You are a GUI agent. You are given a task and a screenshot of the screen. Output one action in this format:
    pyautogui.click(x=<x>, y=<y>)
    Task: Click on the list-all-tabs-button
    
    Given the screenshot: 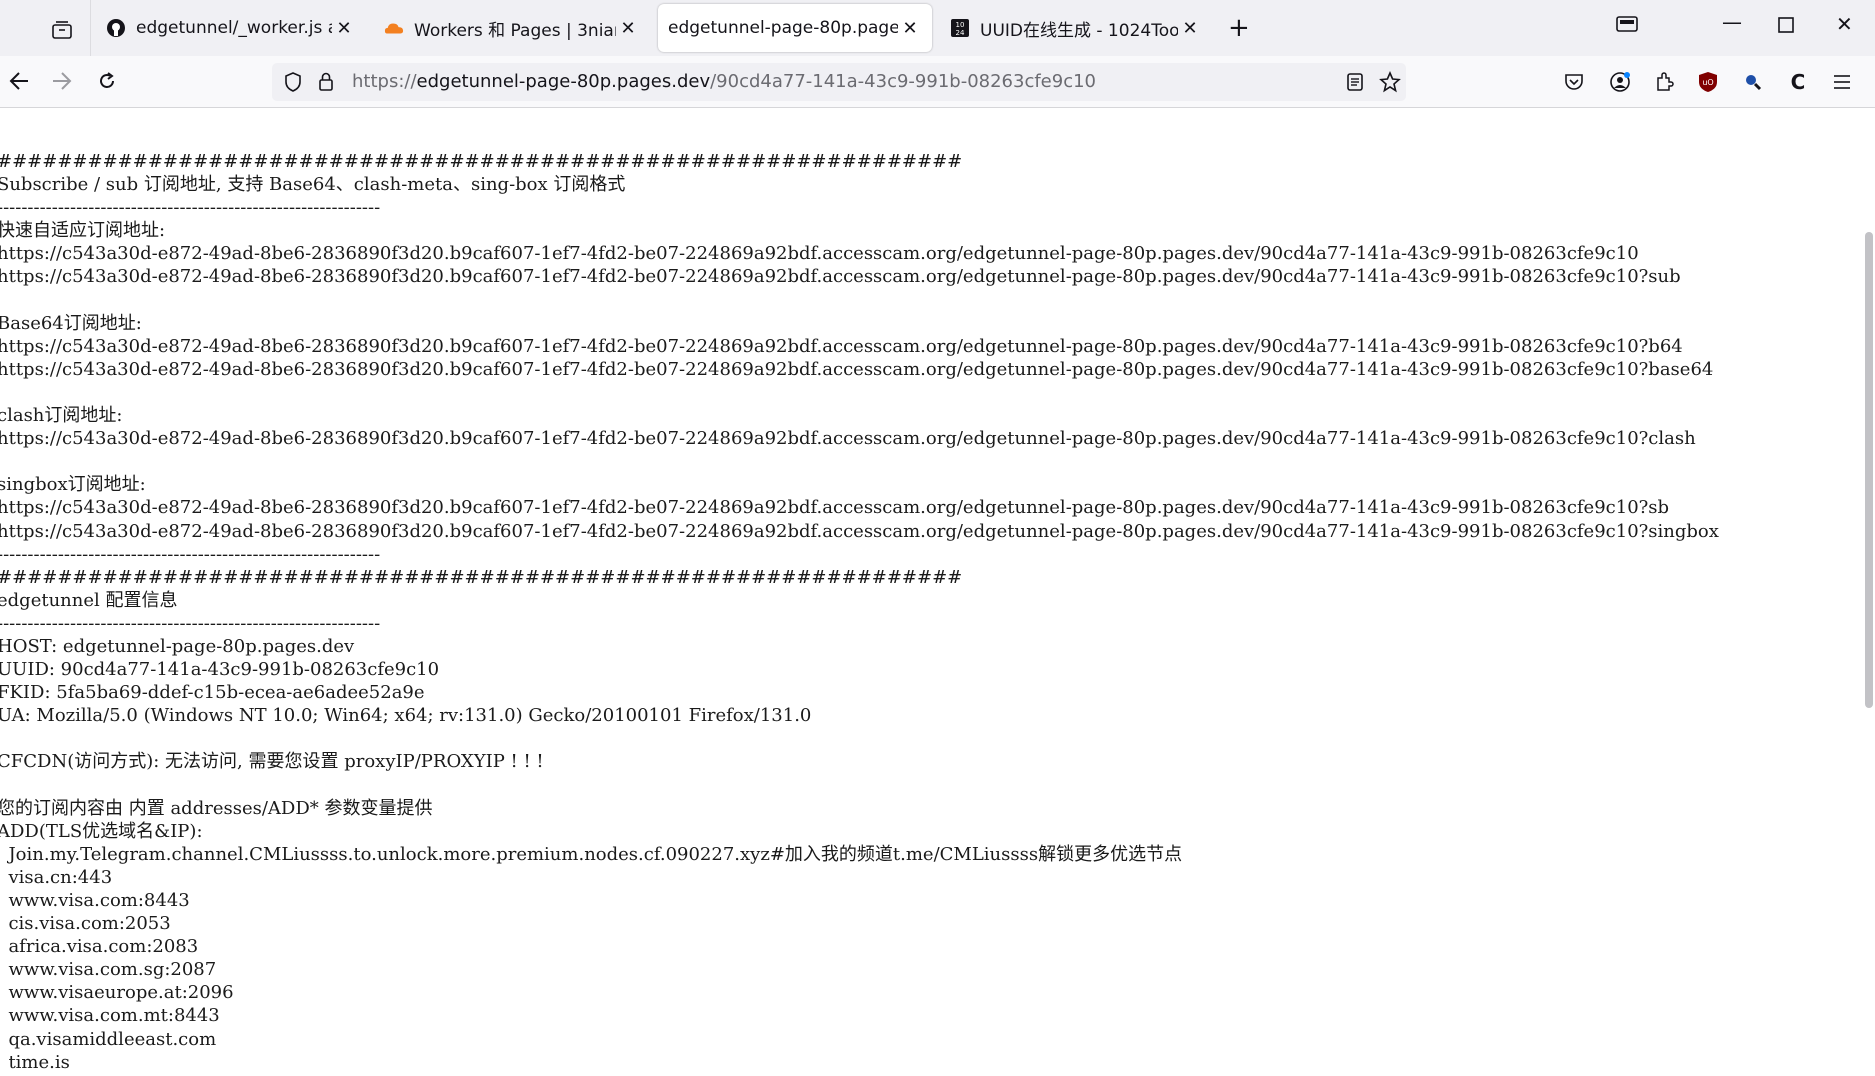 What is the action you would take?
    pyautogui.click(x=62, y=30)
    